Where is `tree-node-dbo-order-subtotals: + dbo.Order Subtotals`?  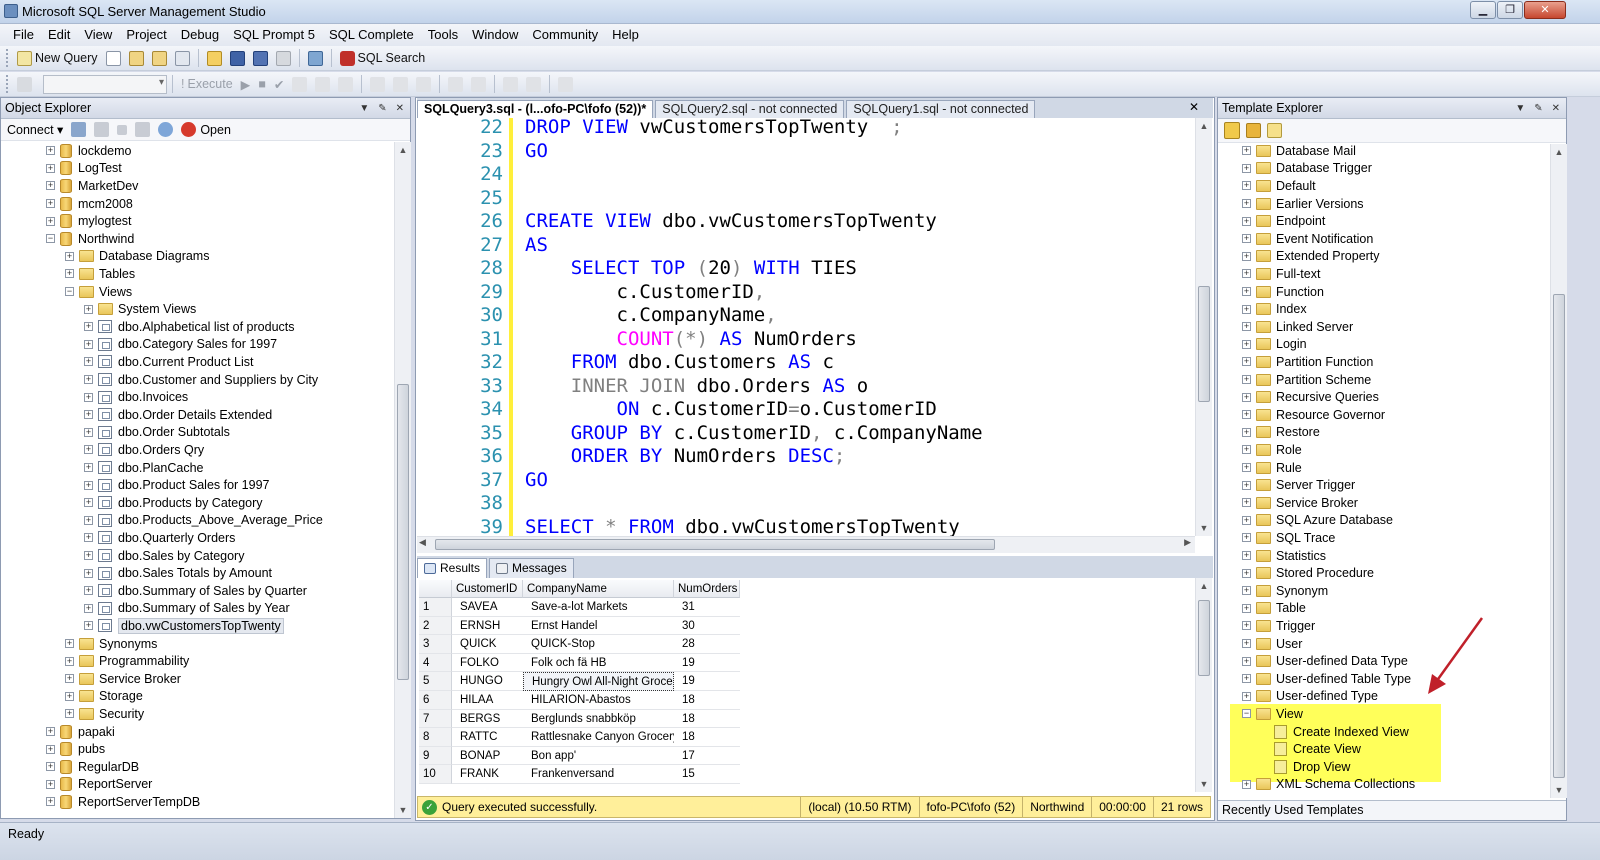
tree-node-dbo-order-subtotals: + dbo.Order Subtotals is located at coordinates (157, 433).